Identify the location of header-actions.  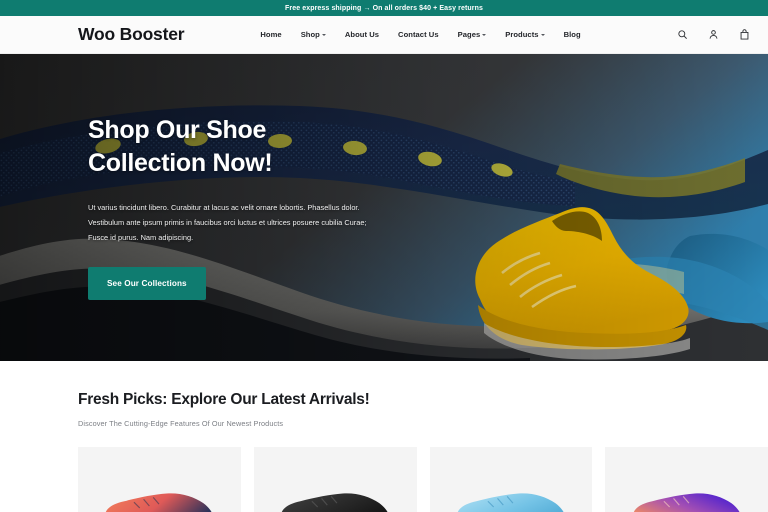
(713, 34).